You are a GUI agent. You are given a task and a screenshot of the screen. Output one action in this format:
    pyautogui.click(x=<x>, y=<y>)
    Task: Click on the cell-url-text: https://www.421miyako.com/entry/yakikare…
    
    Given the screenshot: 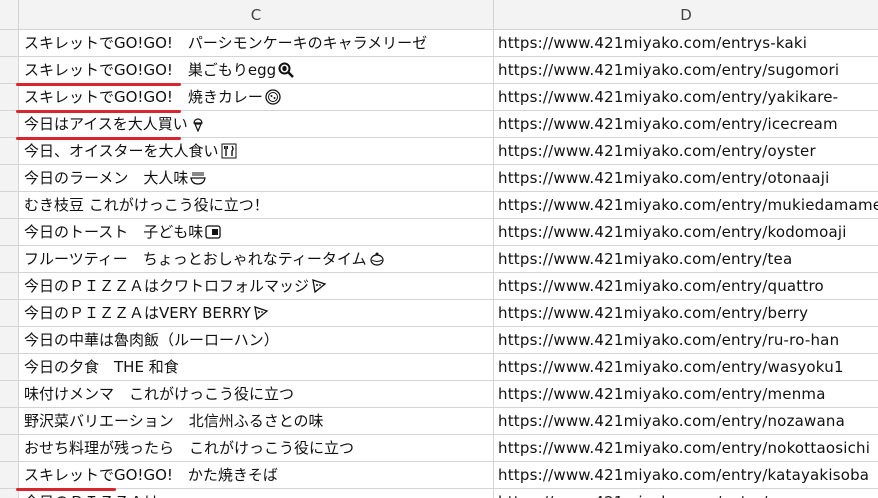 What is the action you would take?
    pyautogui.click(x=668, y=97)
    